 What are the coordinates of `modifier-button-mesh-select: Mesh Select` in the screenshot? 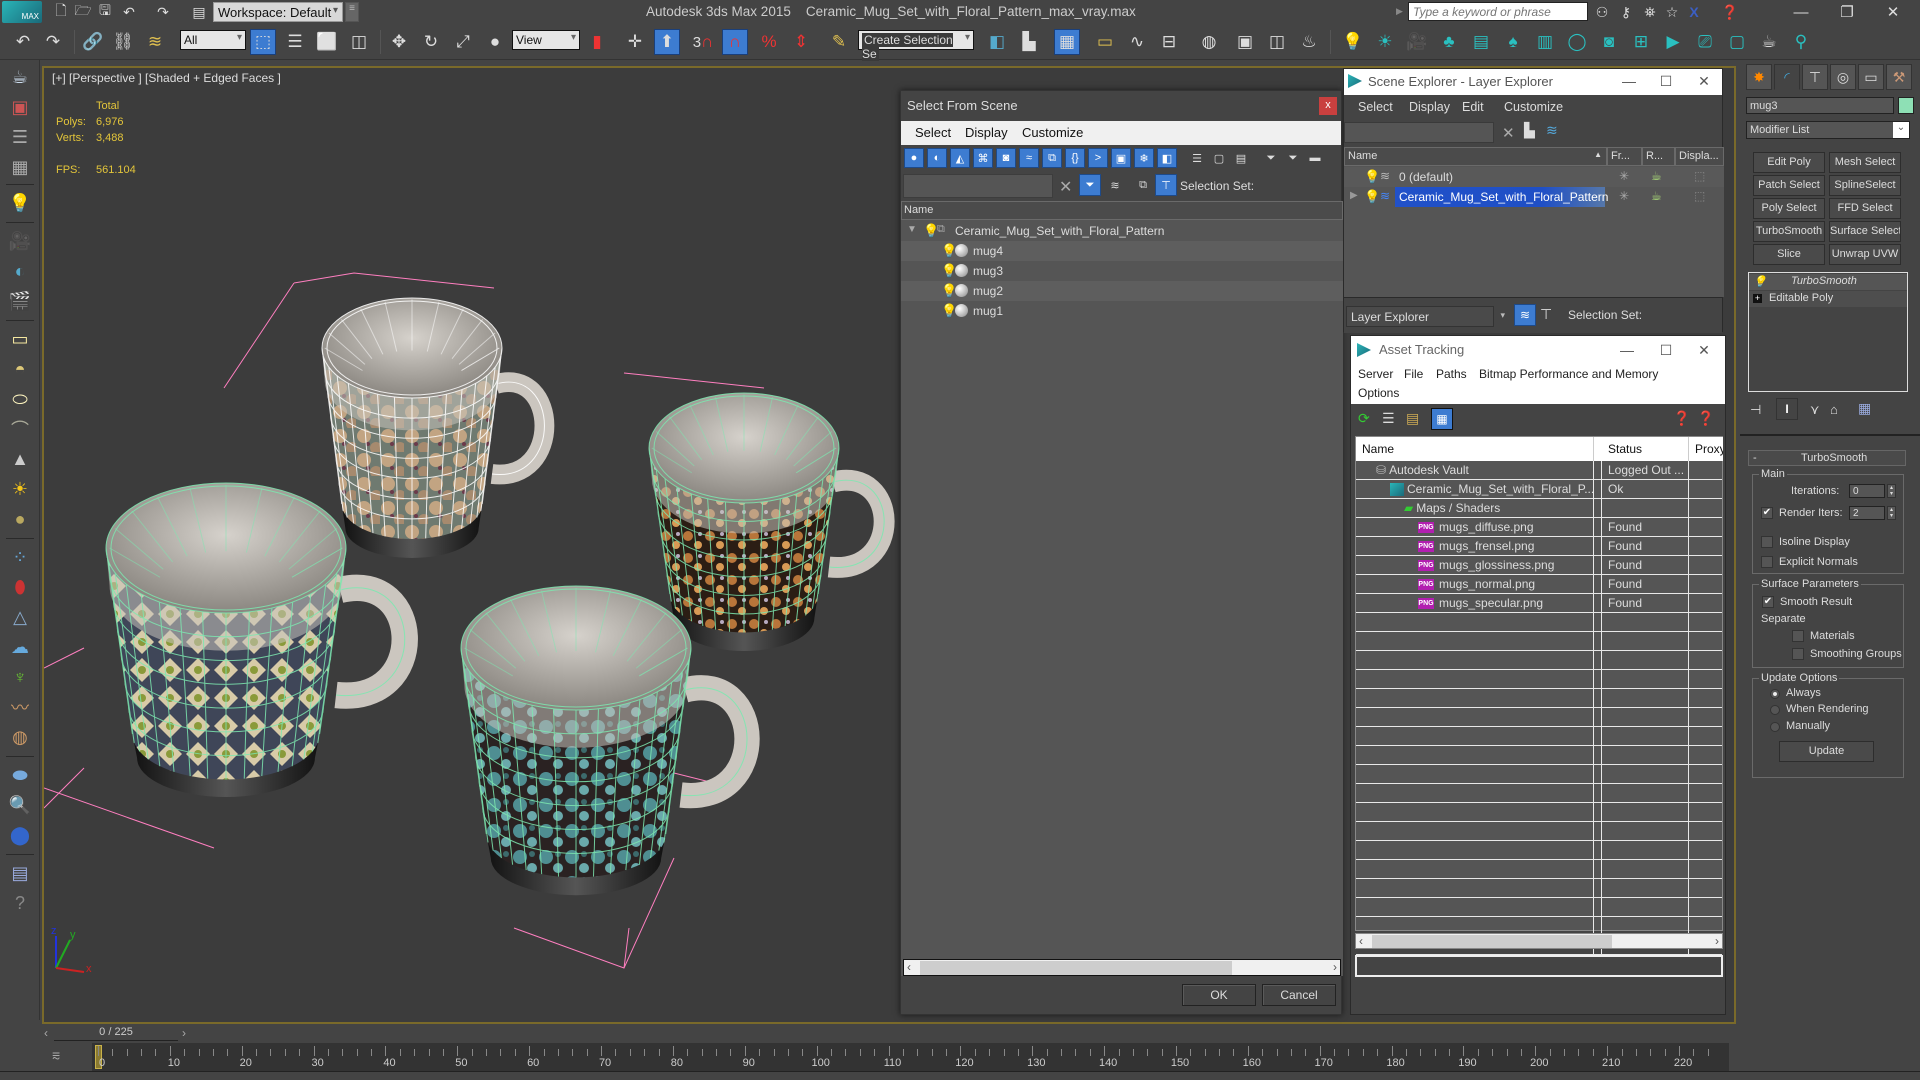 It's located at (1865, 162).